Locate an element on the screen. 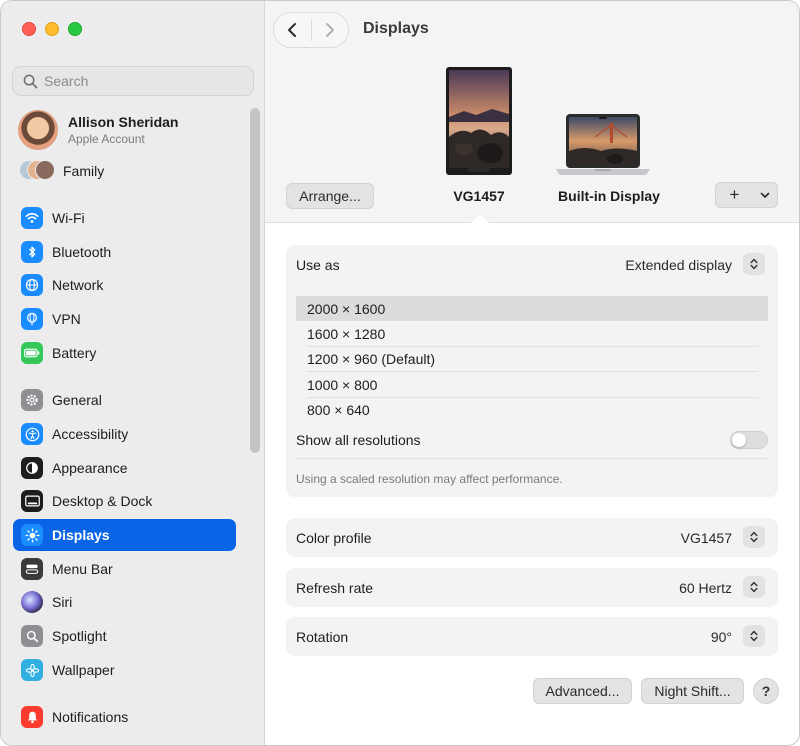 The width and height of the screenshot is (800, 746). use-as-label: Use as is located at coordinates (318, 265).